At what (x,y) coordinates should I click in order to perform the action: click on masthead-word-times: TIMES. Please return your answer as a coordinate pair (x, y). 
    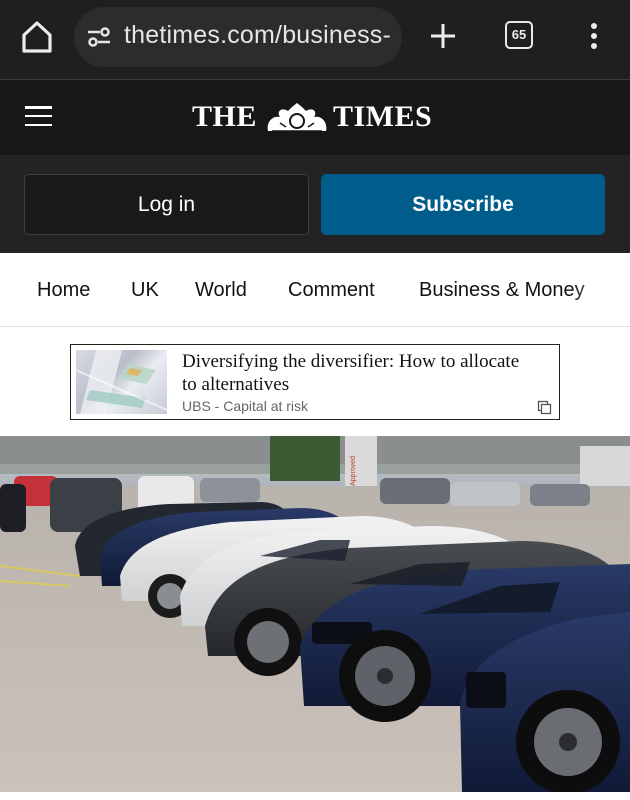
    Looking at the image, I should click on (383, 116).